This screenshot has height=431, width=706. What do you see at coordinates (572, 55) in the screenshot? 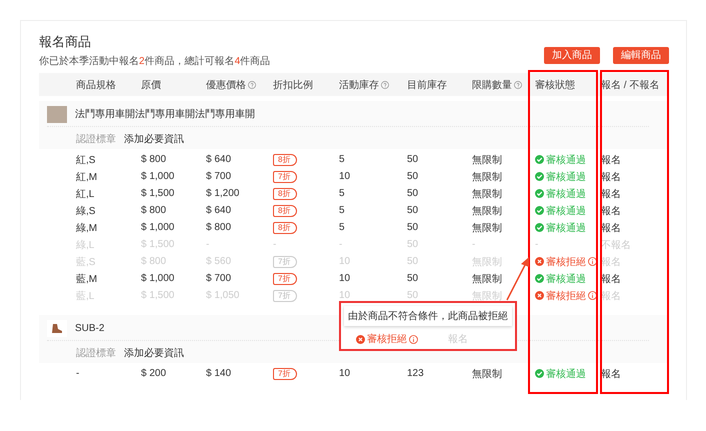
I see `action-button: 加入商品` at bounding box center [572, 55].